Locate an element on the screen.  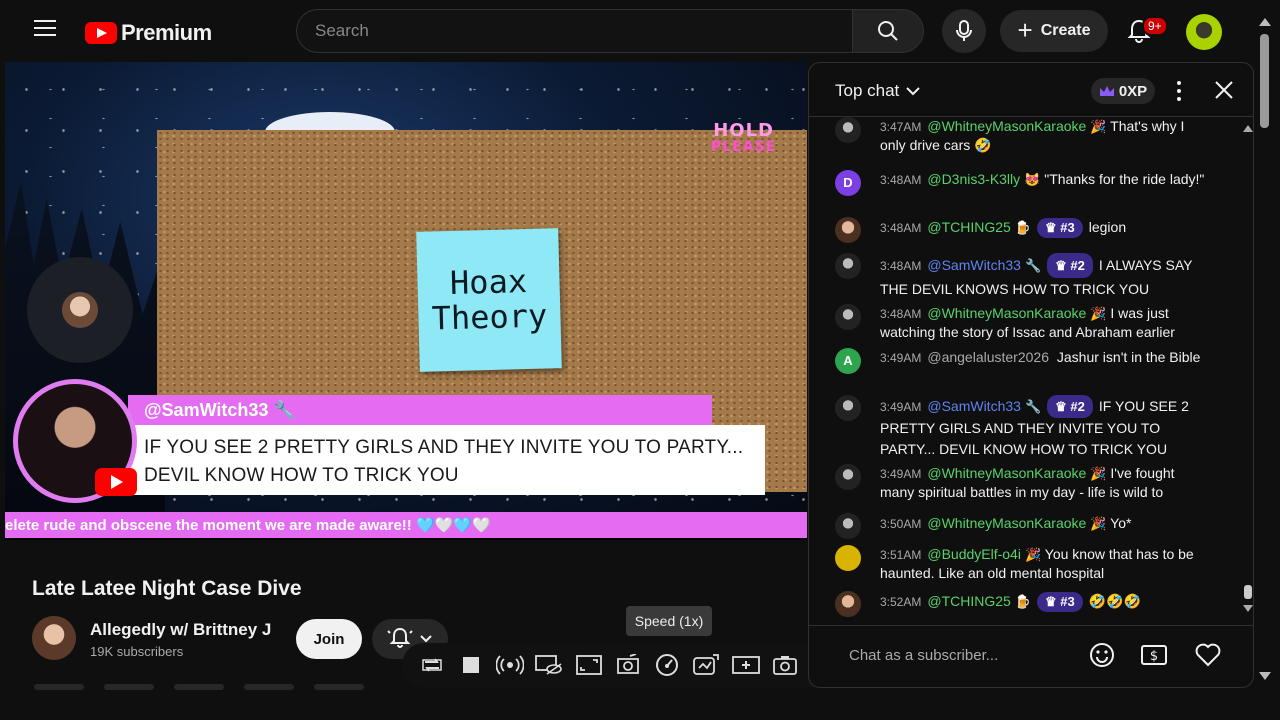
page-scroll-down-icon is located at coordinates (1265, 676).